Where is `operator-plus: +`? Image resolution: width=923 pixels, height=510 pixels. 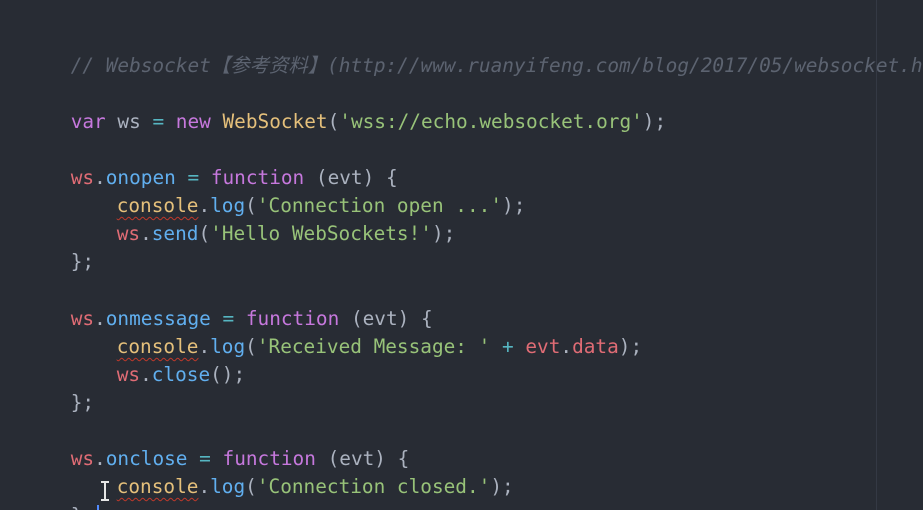 operator-plus: + is located at coordinates (508, 346).